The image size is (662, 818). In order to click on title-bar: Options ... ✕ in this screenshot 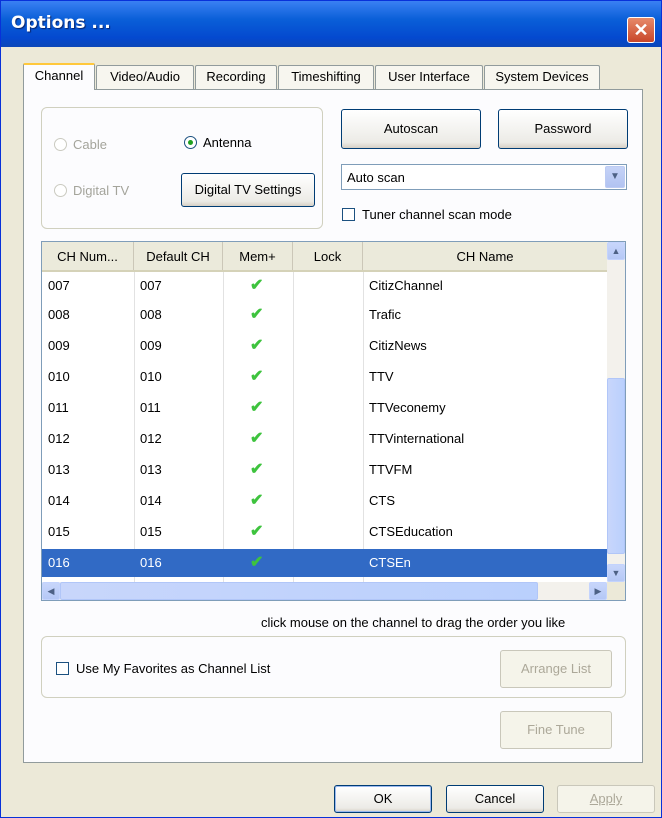, I will do `click(331, 24)`.